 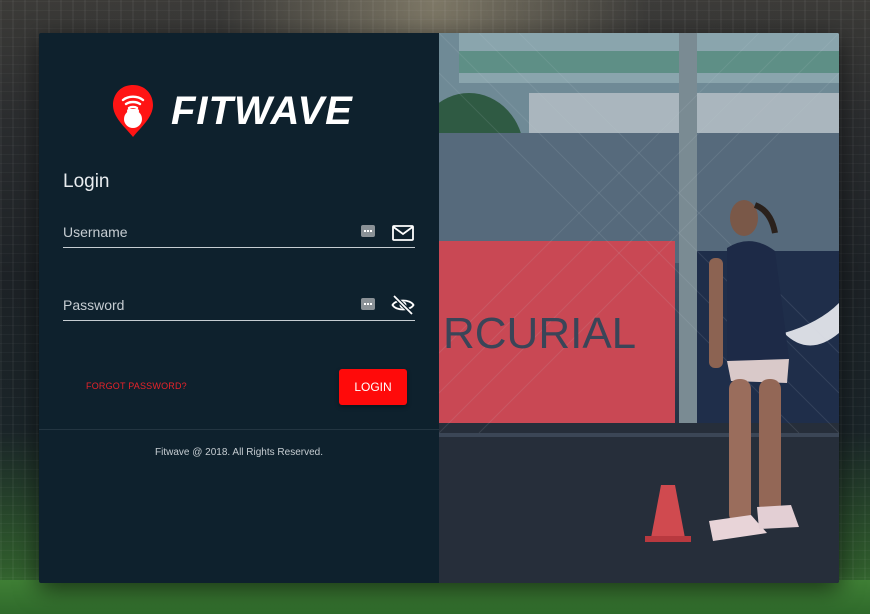 I want to click on brand-logo: FITWAVE, so click(x=241, y=111).